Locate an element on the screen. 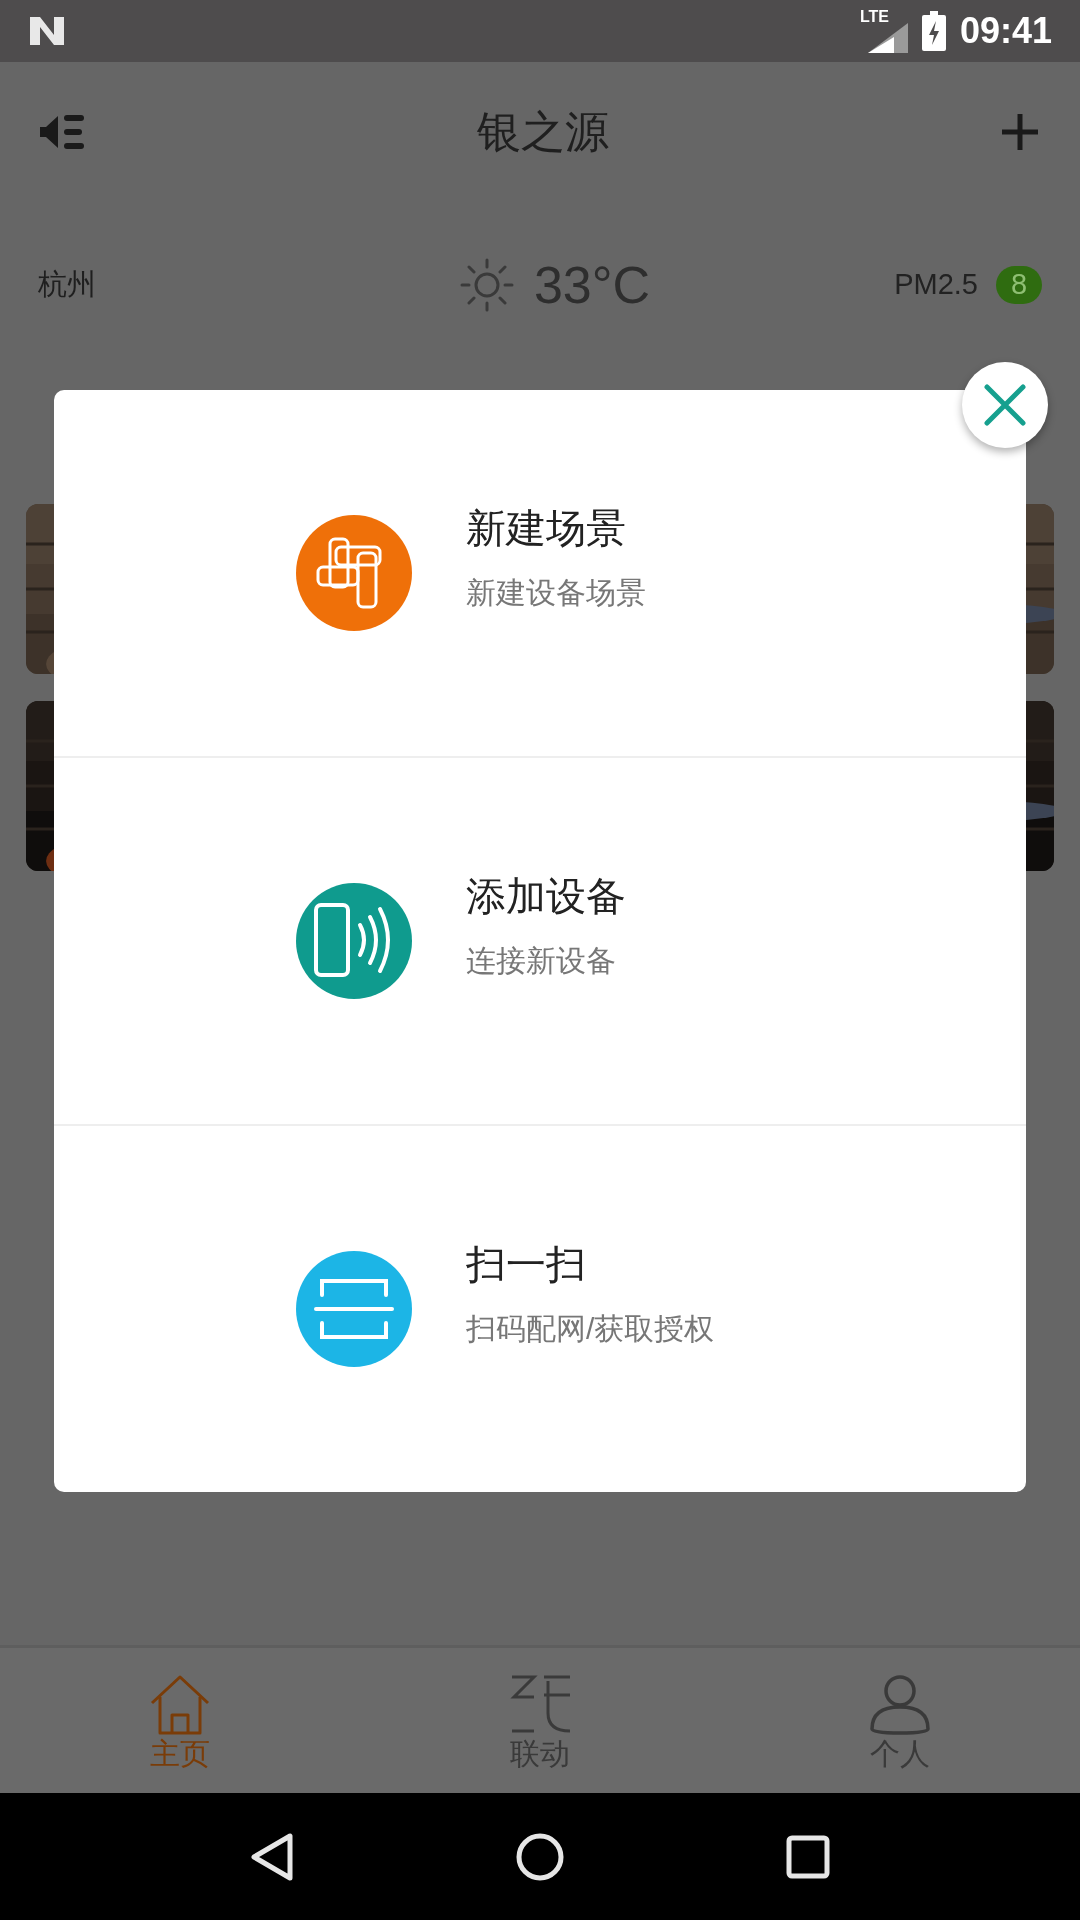  signal-icon is located at coordinates (887, 38).